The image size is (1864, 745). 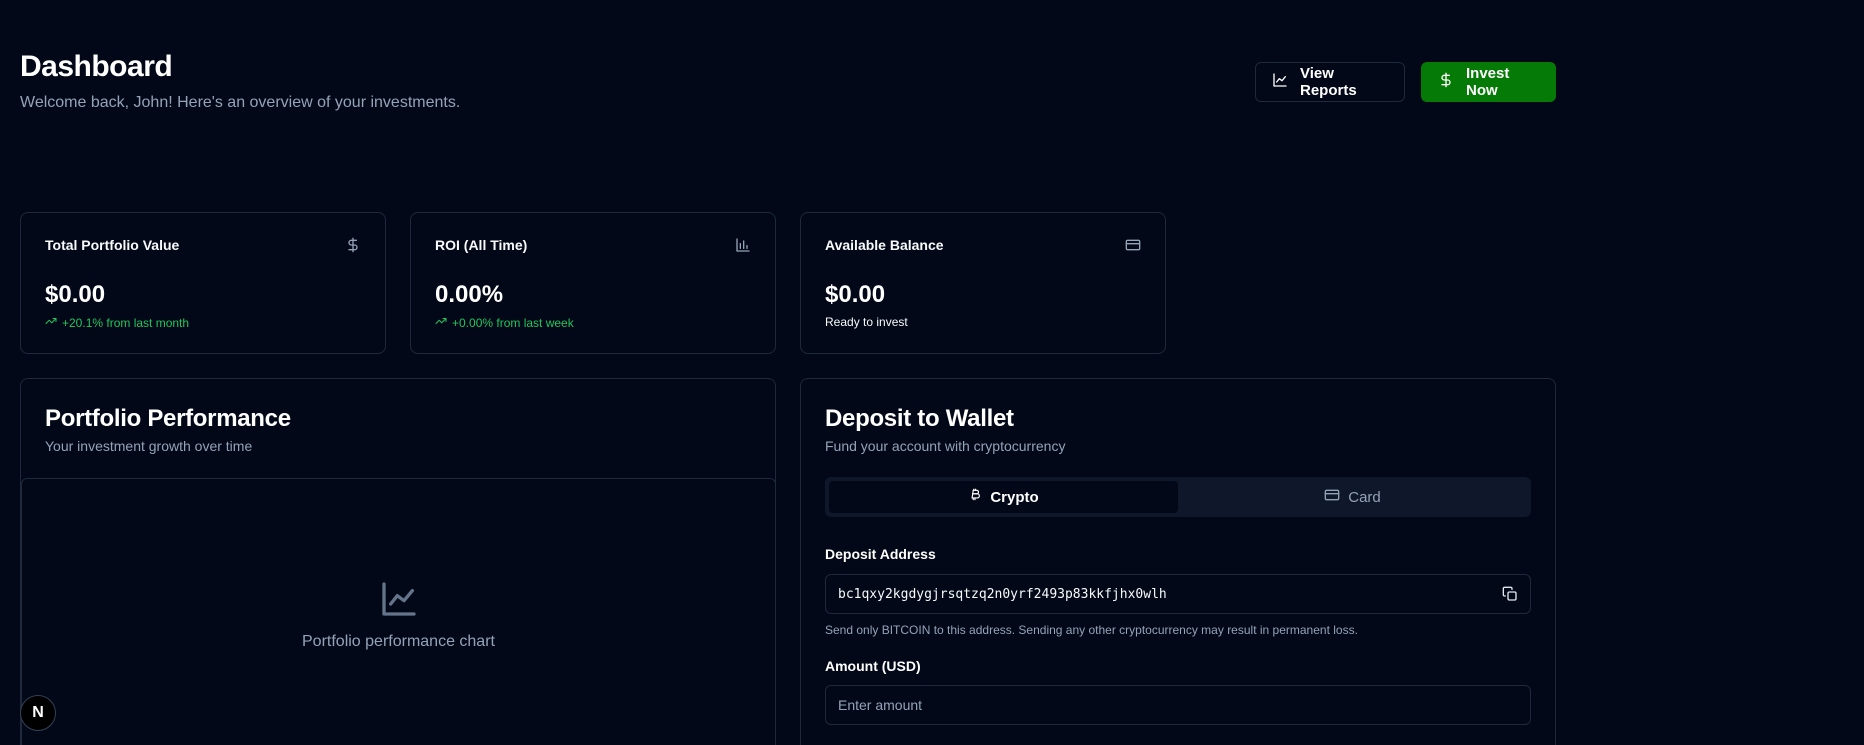 I want to click on tab-label: Crypto, so click(x=1014, y=497).